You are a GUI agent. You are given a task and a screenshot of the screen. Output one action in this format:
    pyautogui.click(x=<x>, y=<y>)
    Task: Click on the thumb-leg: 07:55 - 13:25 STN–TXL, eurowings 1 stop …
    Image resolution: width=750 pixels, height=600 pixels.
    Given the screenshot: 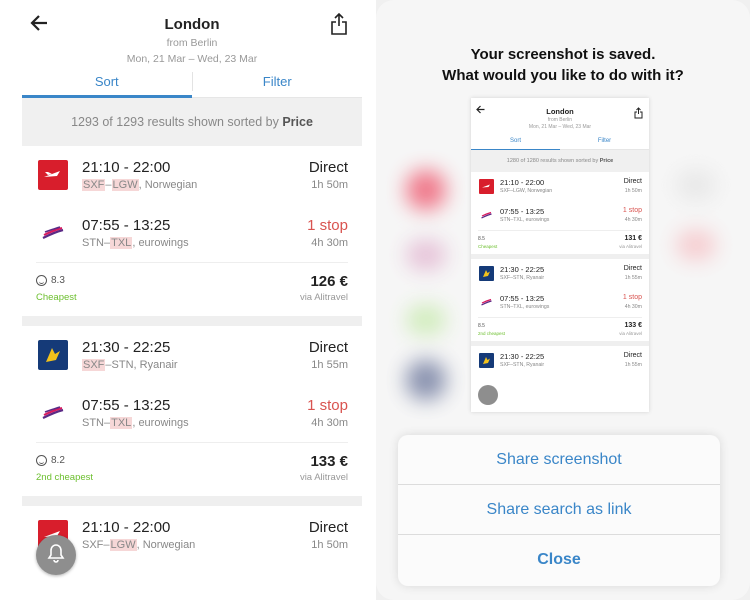 What is the action you would take?
    pyautogui.click(x=560, y=302)
    